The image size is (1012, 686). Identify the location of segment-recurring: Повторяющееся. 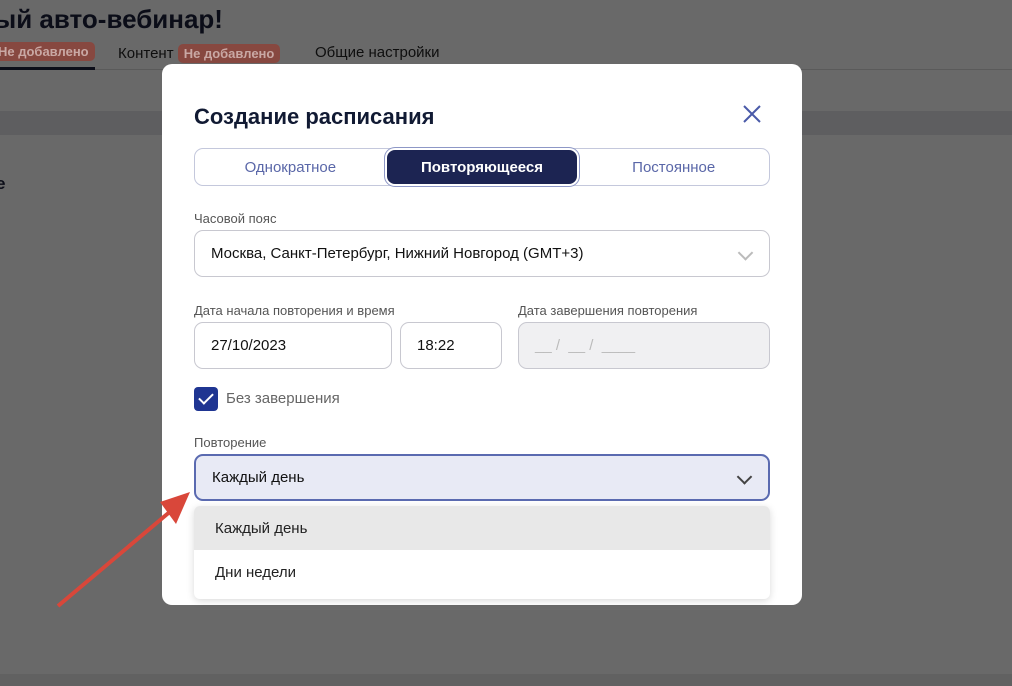
(482, 167).